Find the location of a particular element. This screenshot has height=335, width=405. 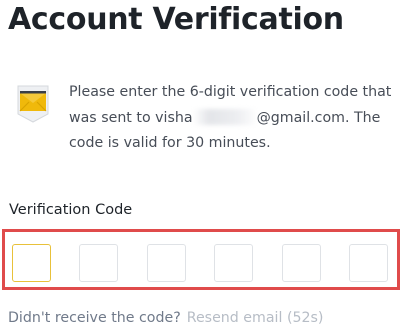

page-title: Account Verification is located at coordinates (176, 19).